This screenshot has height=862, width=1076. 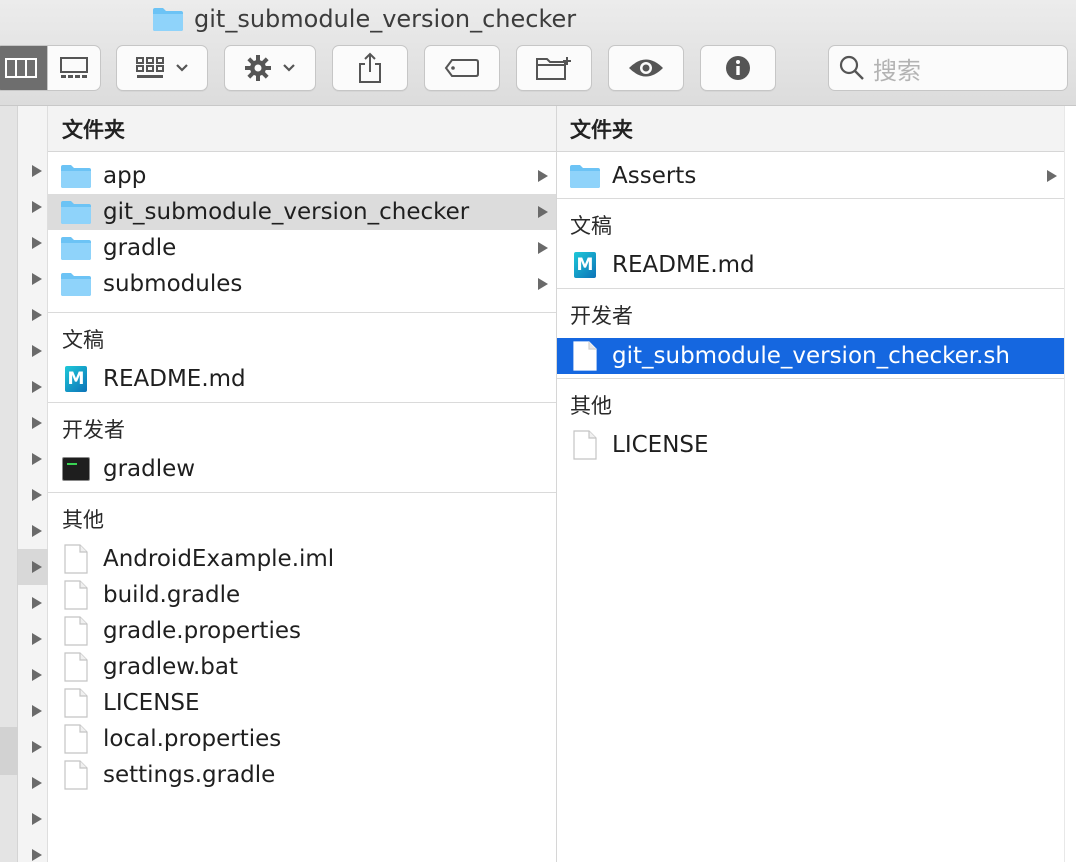 What do you see at coordinates (150, 67) in the screenshot?
I see `grid-icon` at bounding box center [150, 67].